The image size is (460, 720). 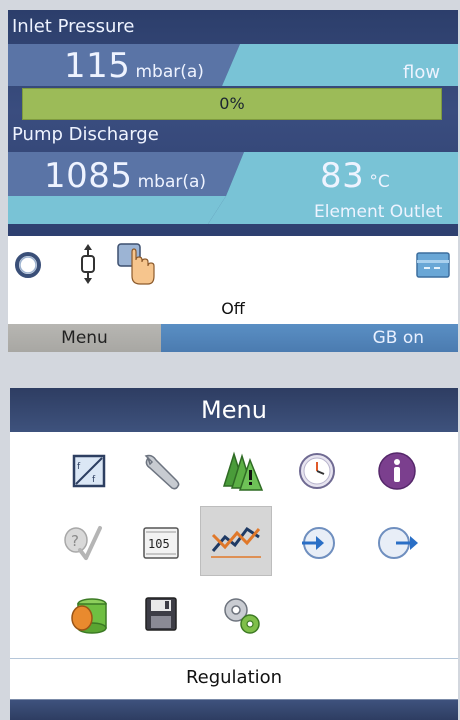 I want to click on database-icon, so click(x=89, y=615).